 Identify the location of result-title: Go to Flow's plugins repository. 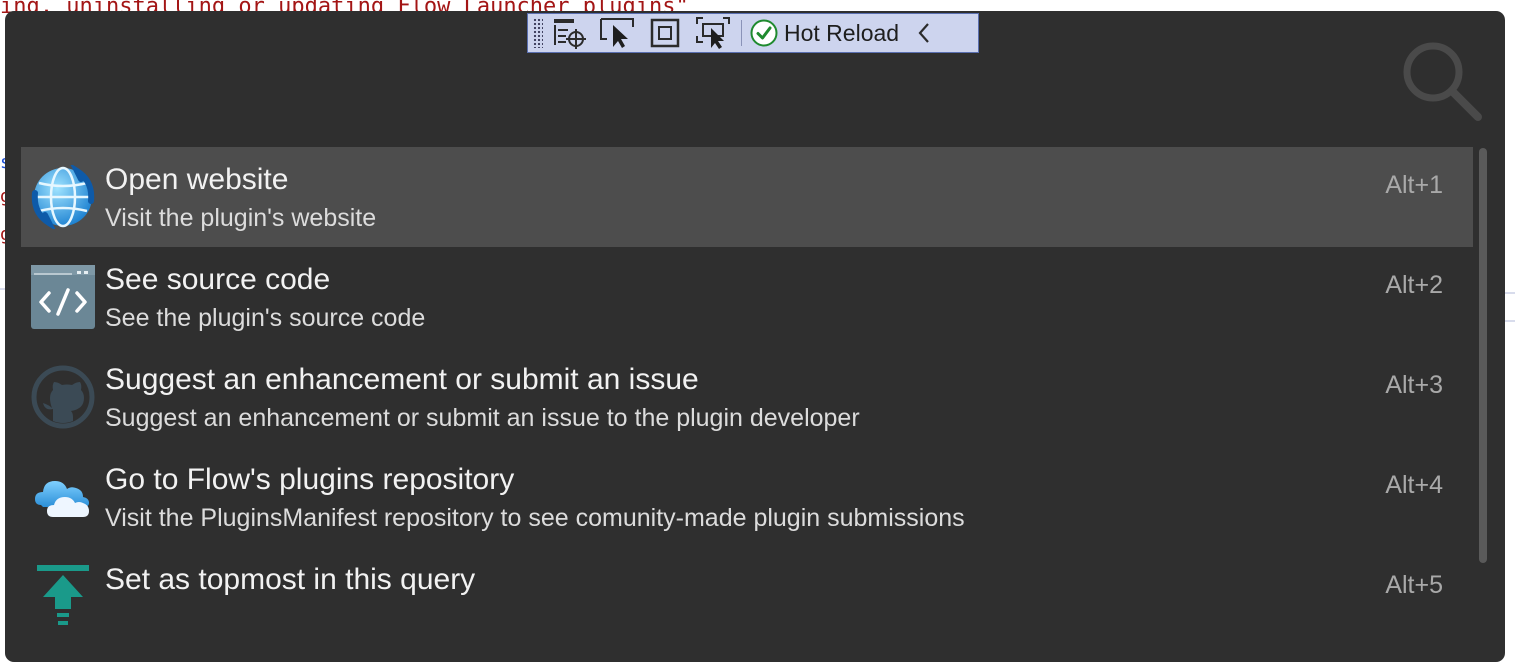
(310, 479).